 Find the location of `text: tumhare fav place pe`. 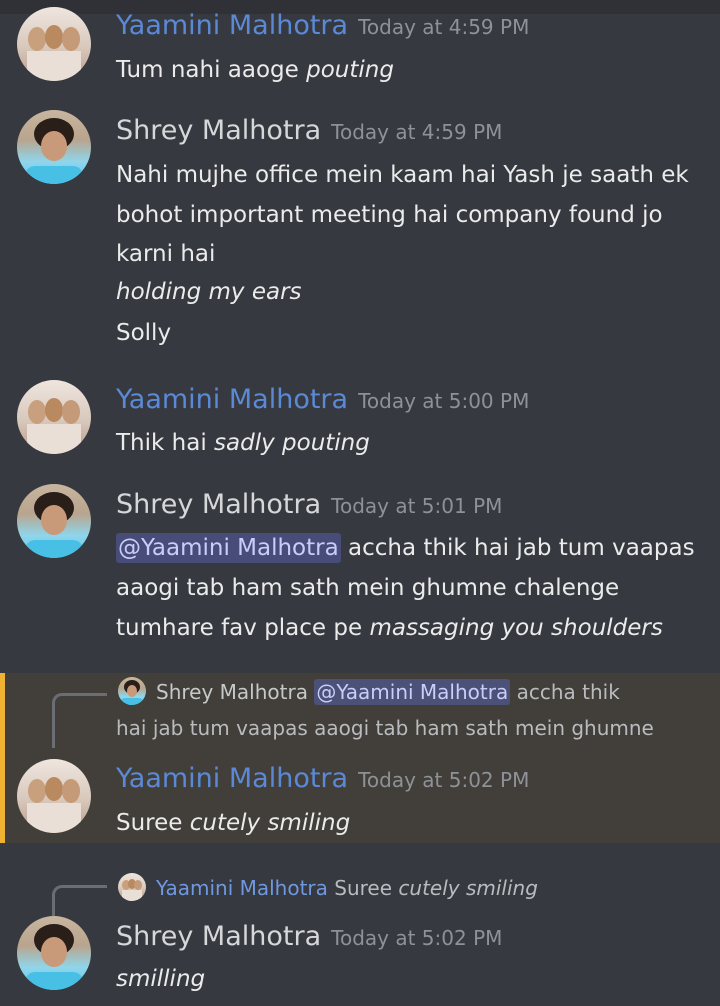

text: tumhare fav place pe is located at coordinates (239, 628).